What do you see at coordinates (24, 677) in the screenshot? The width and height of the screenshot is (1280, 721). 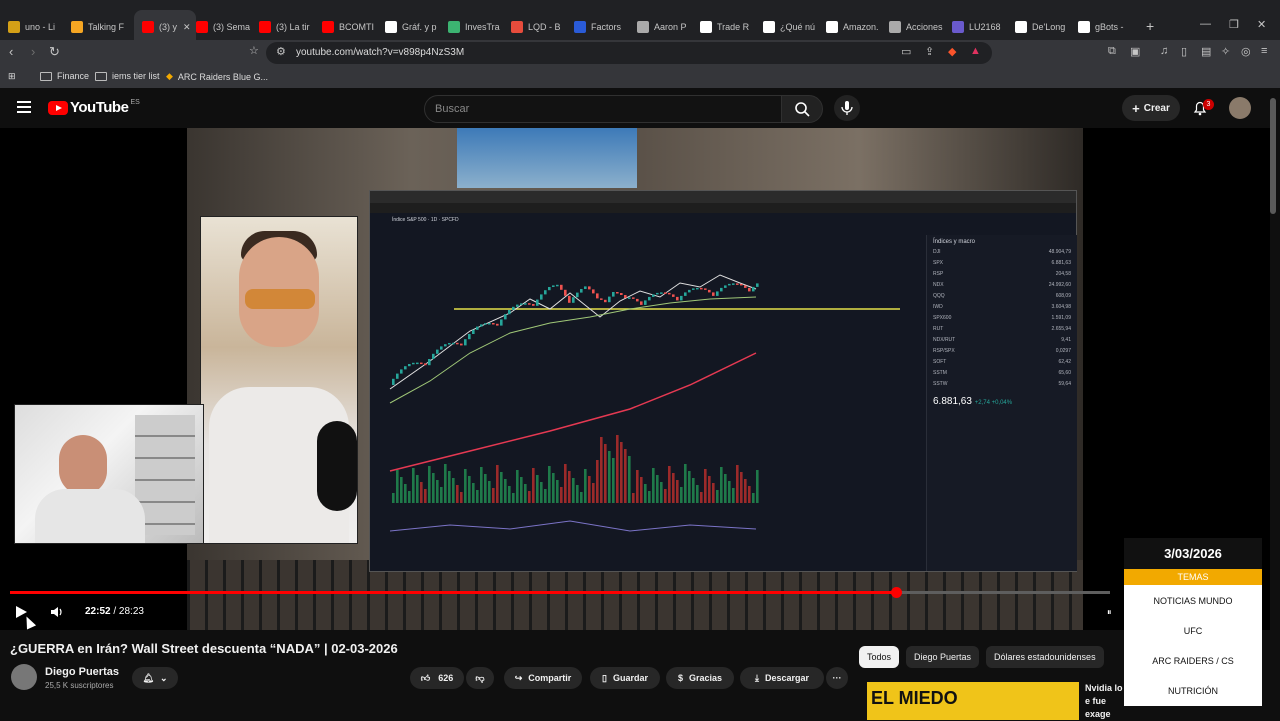 I see `channel-avatar` at bounding box center [24, 677].